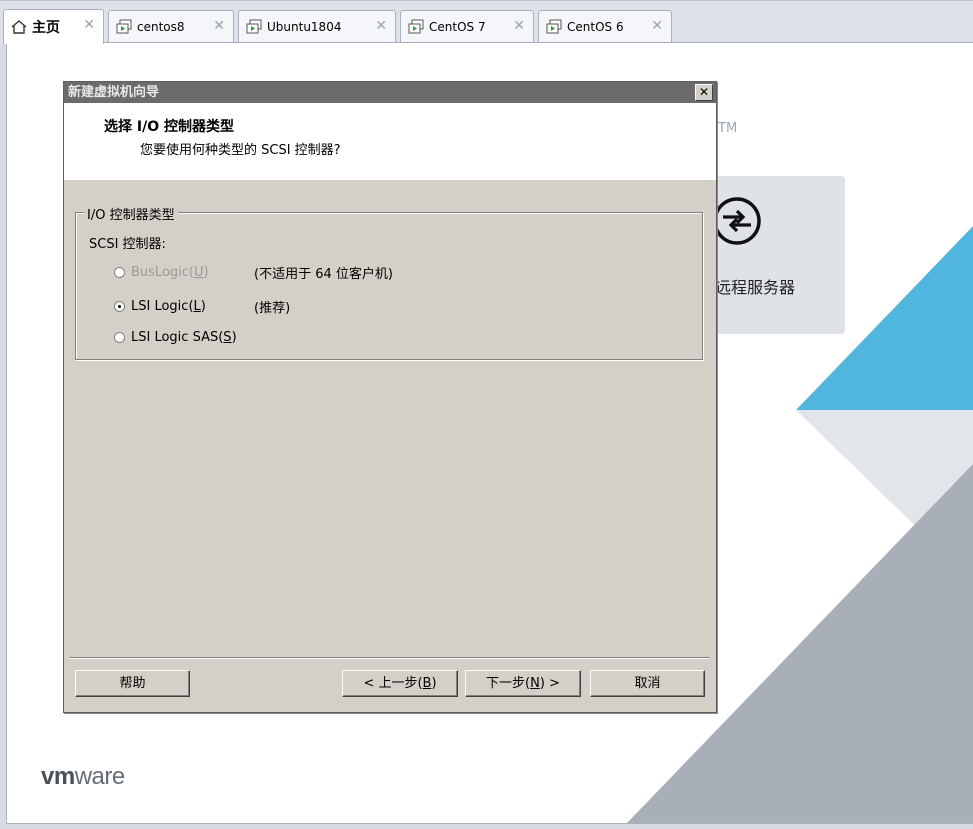 Image resolution: width=973 pixels, height=829 pixels. Describe the element at coordinates (119, 272) in the screenshot. I see `radio-buslogic` at that location.